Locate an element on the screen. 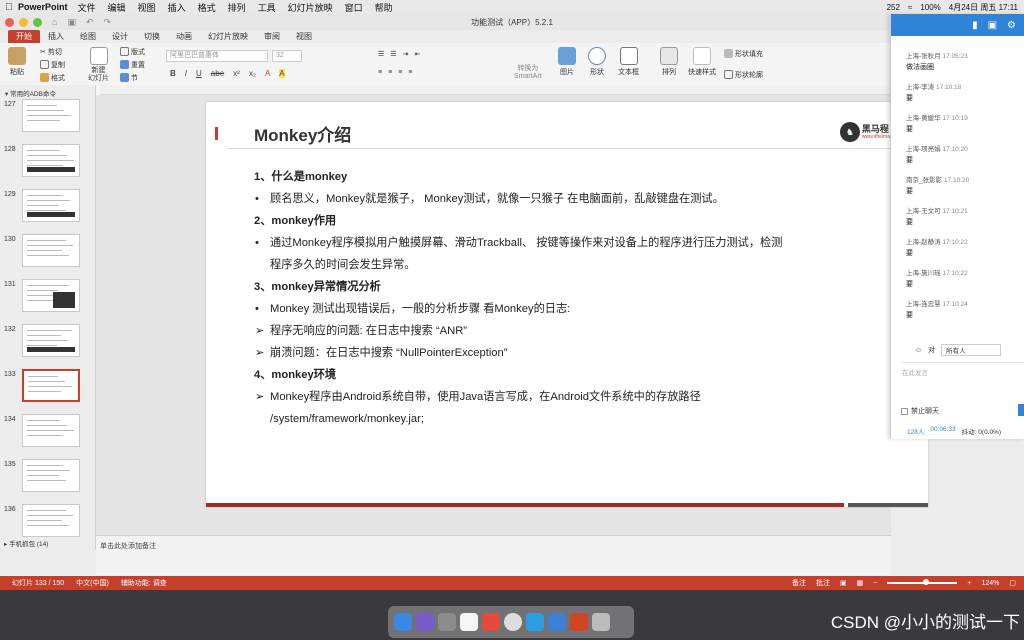  gear-icon: ⚙ is located at coordinates (1011, 25).